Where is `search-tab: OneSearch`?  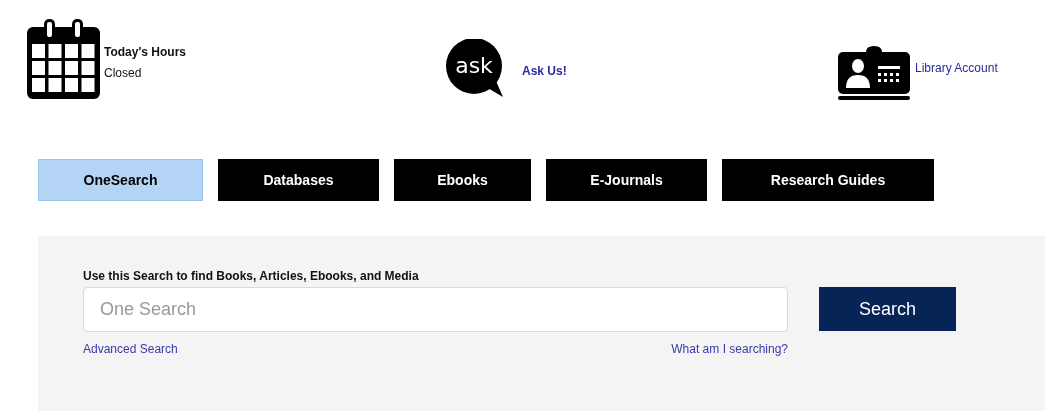
search-tab: OneSearch is located at coordinates (120, 180).